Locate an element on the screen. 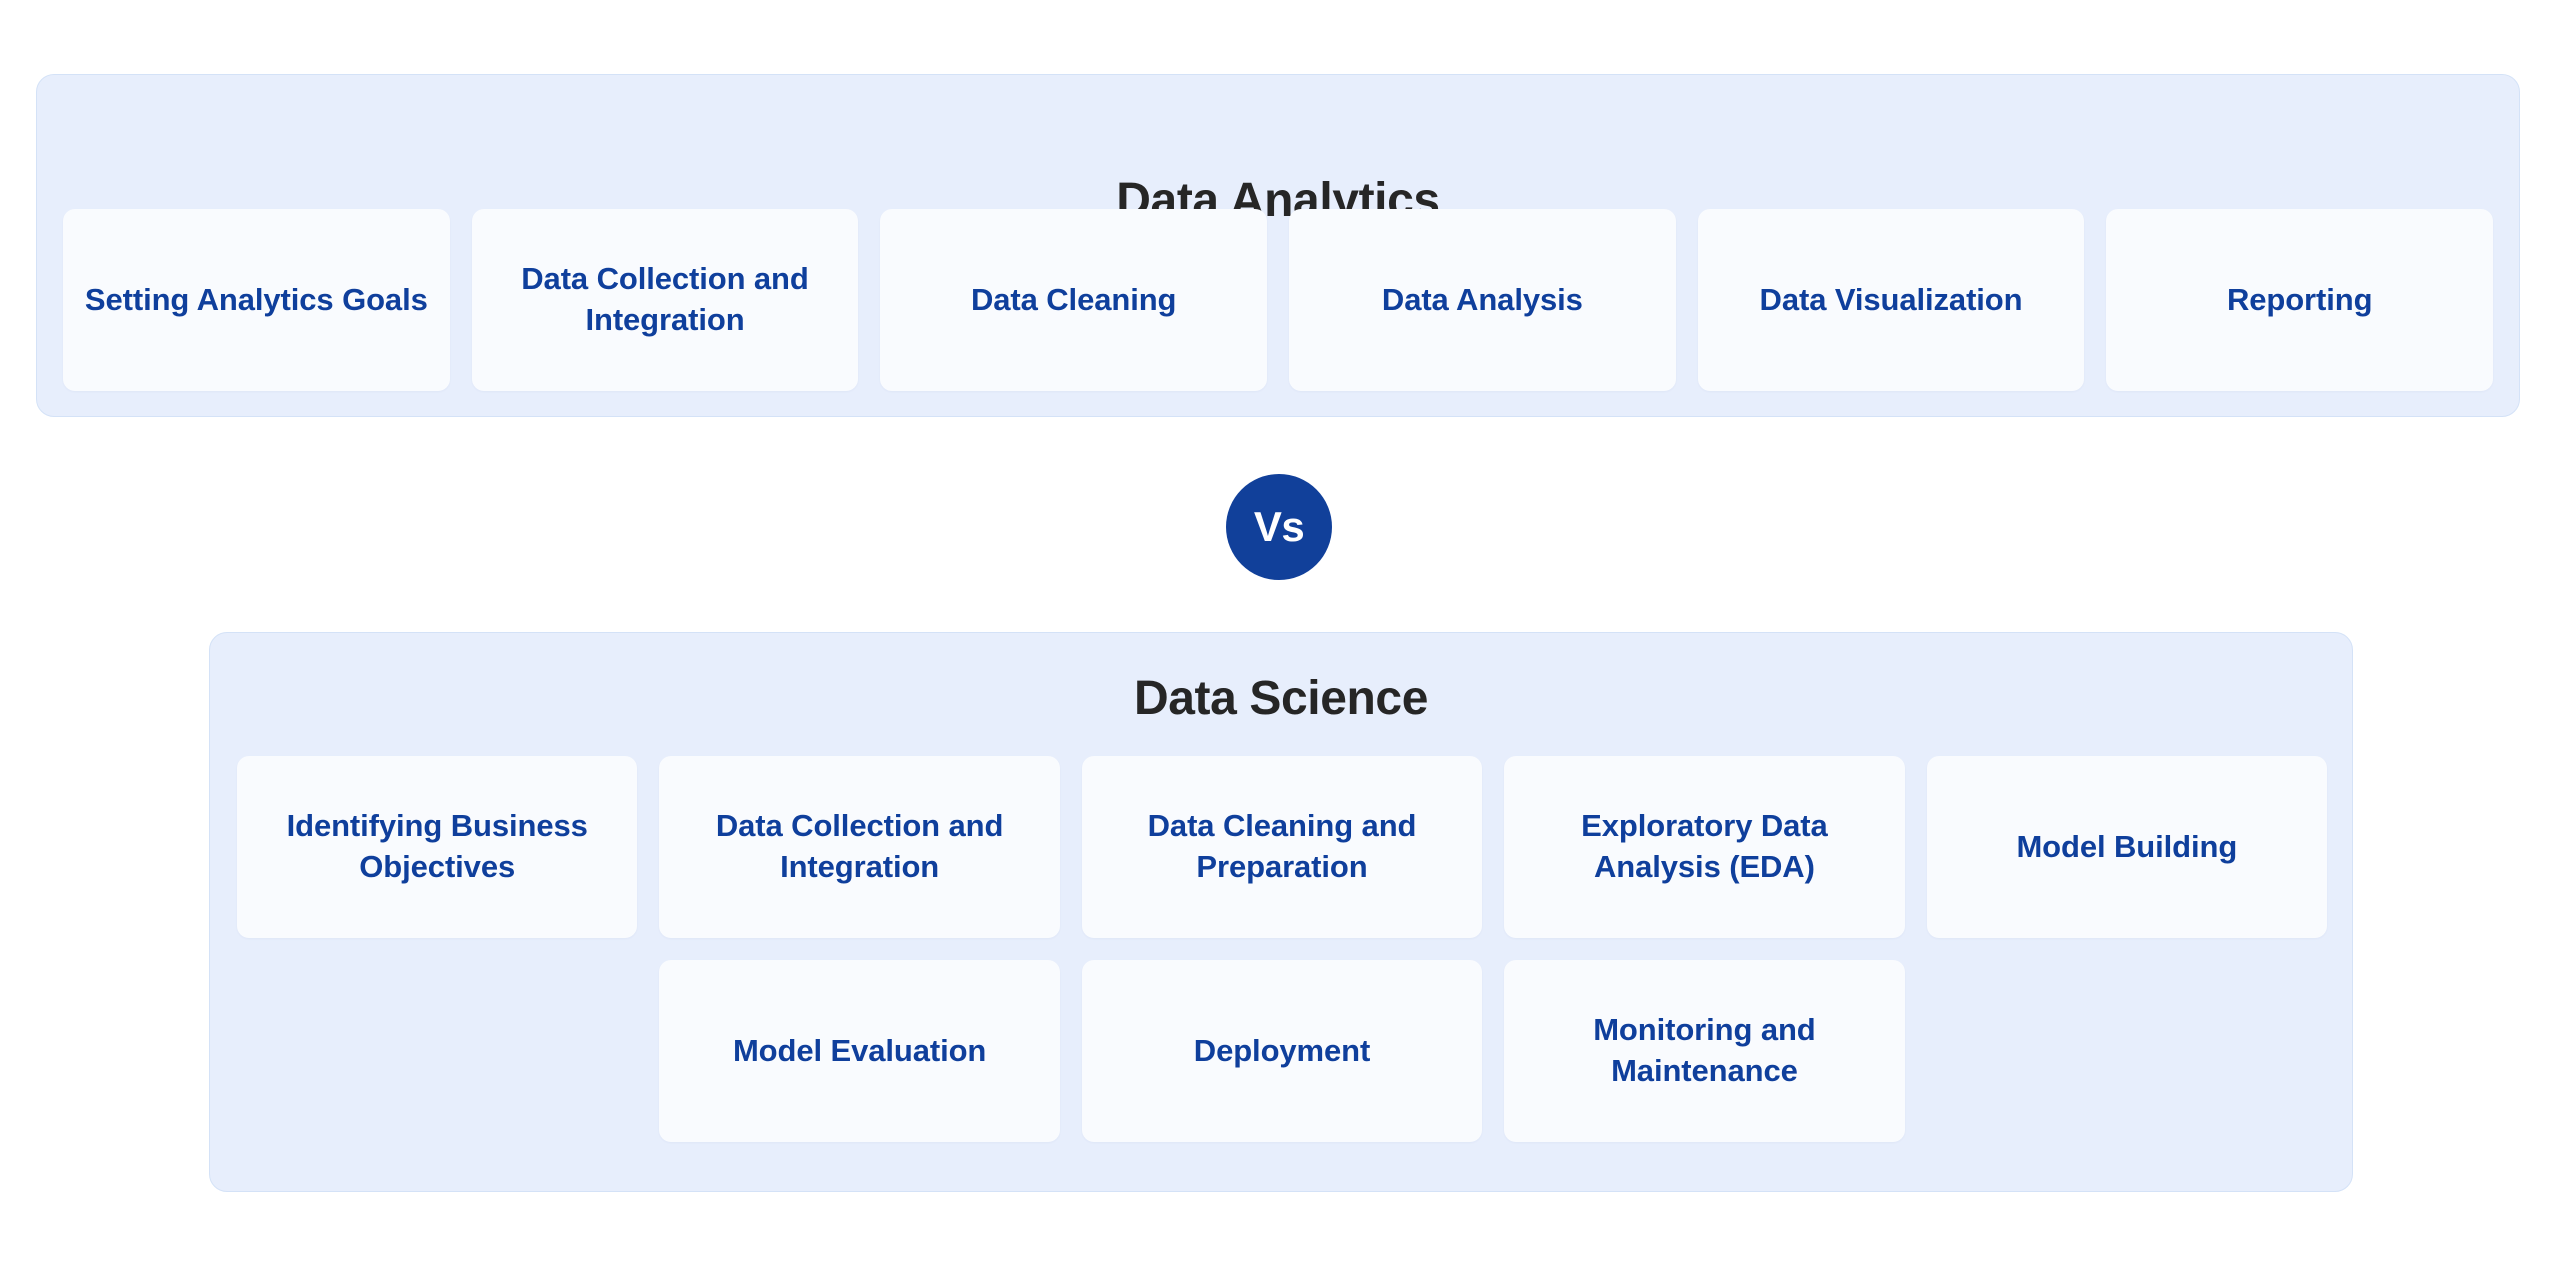 Image resolution: width=2560 pixels, height=1265 pixels. analytics-step-label-5: Data Visualization is located at coordinates (1891, 299).